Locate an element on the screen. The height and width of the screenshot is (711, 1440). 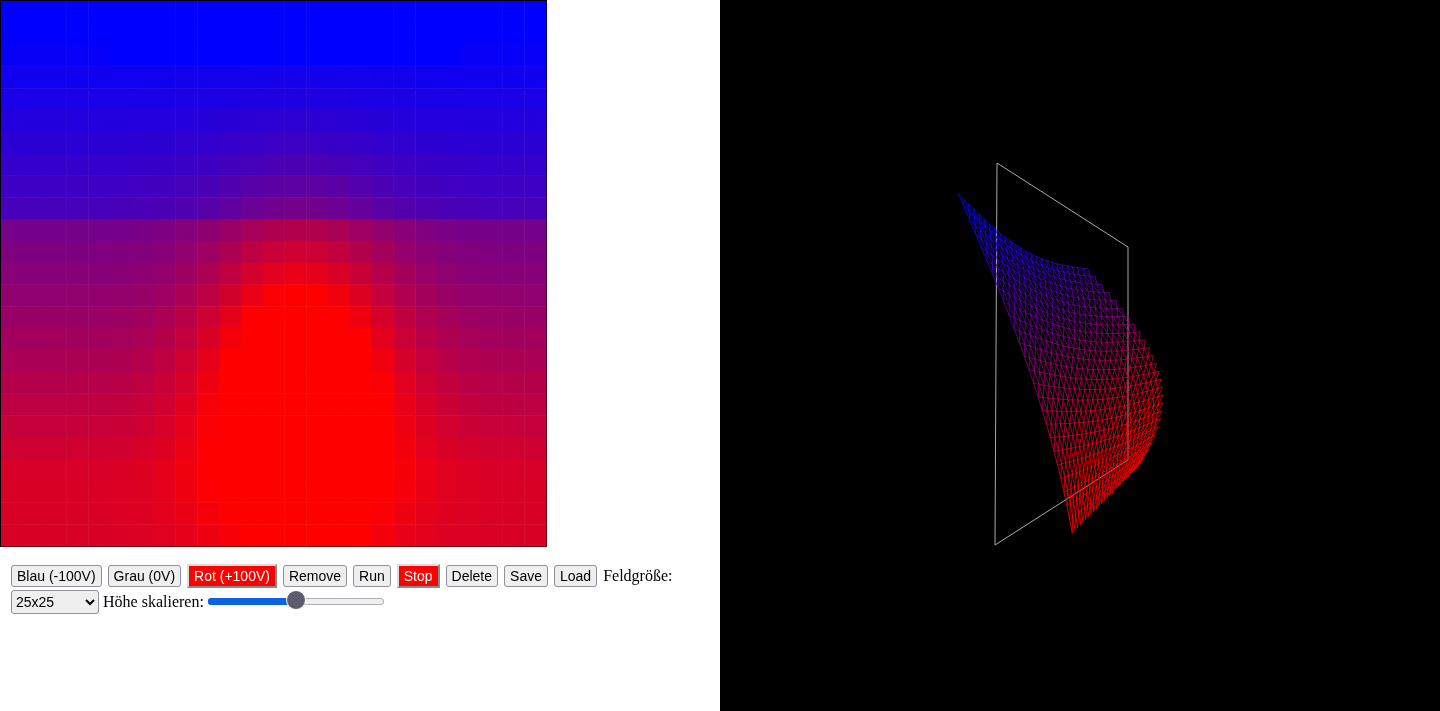
voltage-button: Remove is located at coordinates (315, 576).